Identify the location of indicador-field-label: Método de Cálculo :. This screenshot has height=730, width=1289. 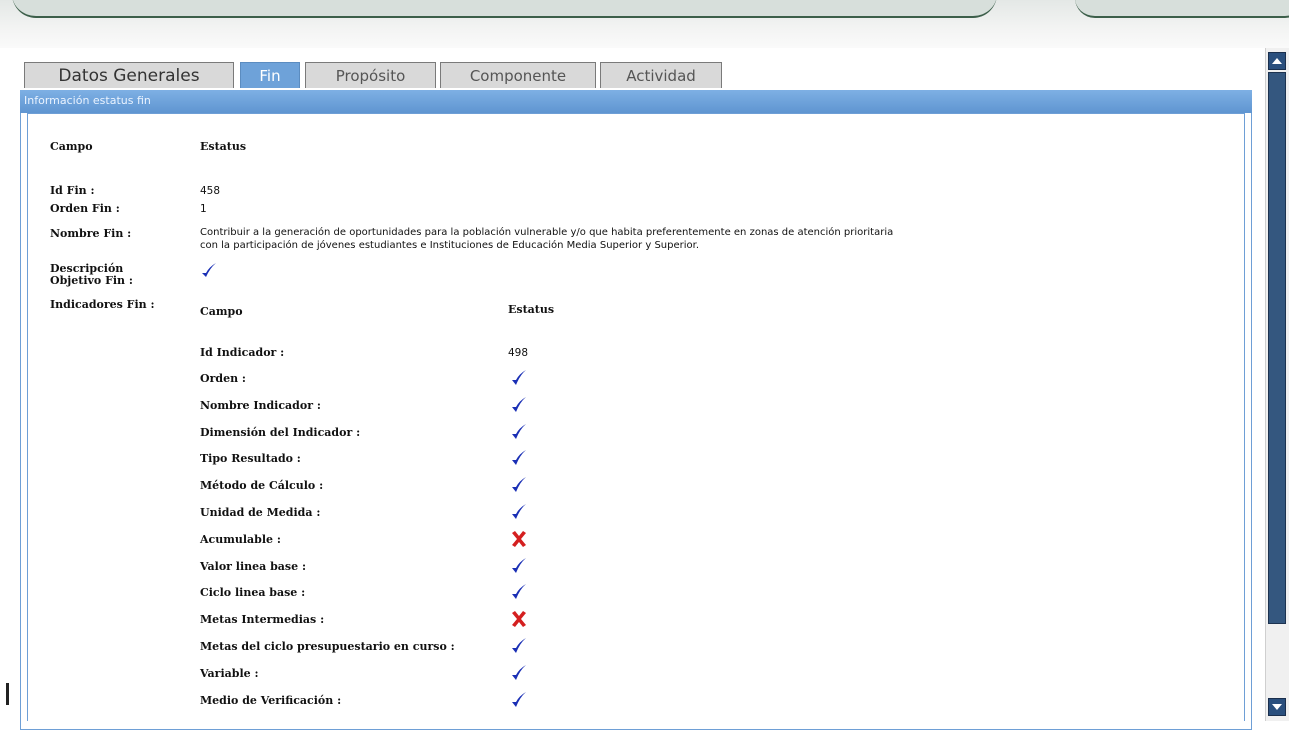
(262, 485).